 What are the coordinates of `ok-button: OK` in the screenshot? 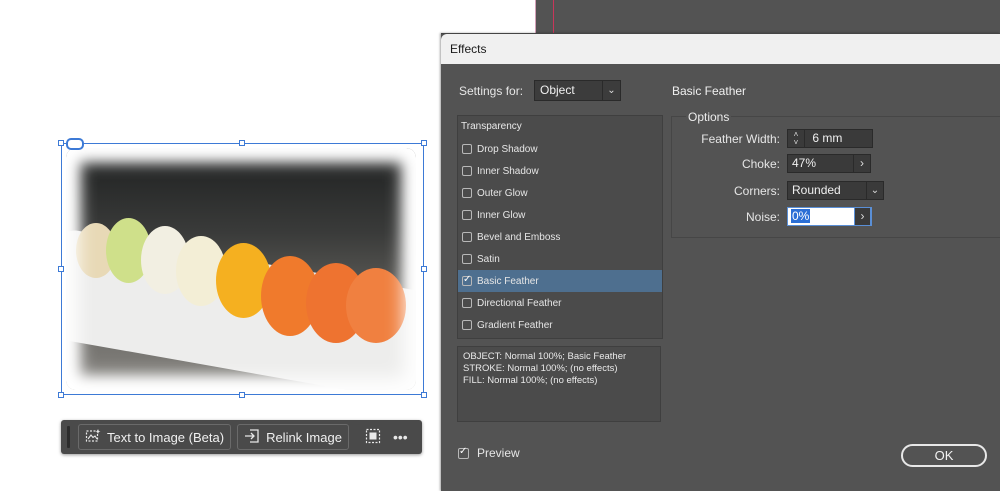 It's located at (944, 455).